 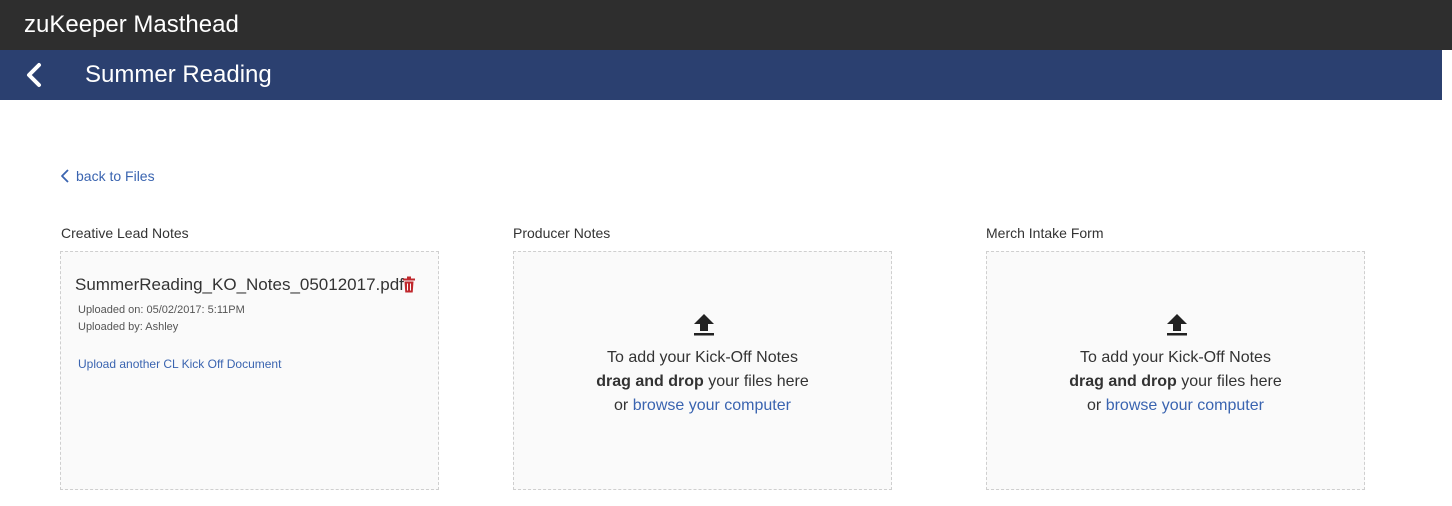 I want to click on column-label-producer-notes: Producer Notes, so click(x=562, y=233).